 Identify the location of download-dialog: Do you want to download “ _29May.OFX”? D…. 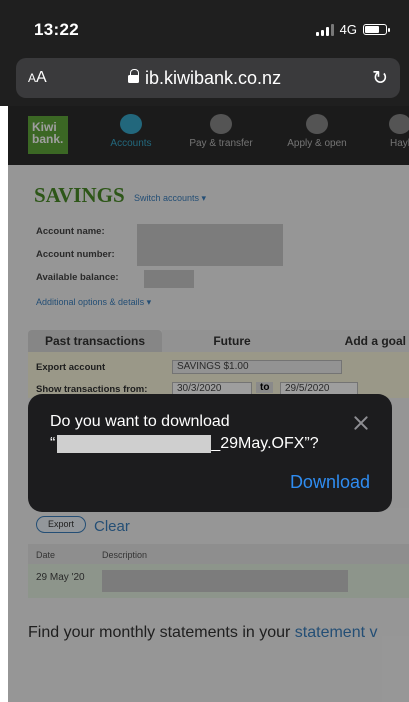
(210, 453).